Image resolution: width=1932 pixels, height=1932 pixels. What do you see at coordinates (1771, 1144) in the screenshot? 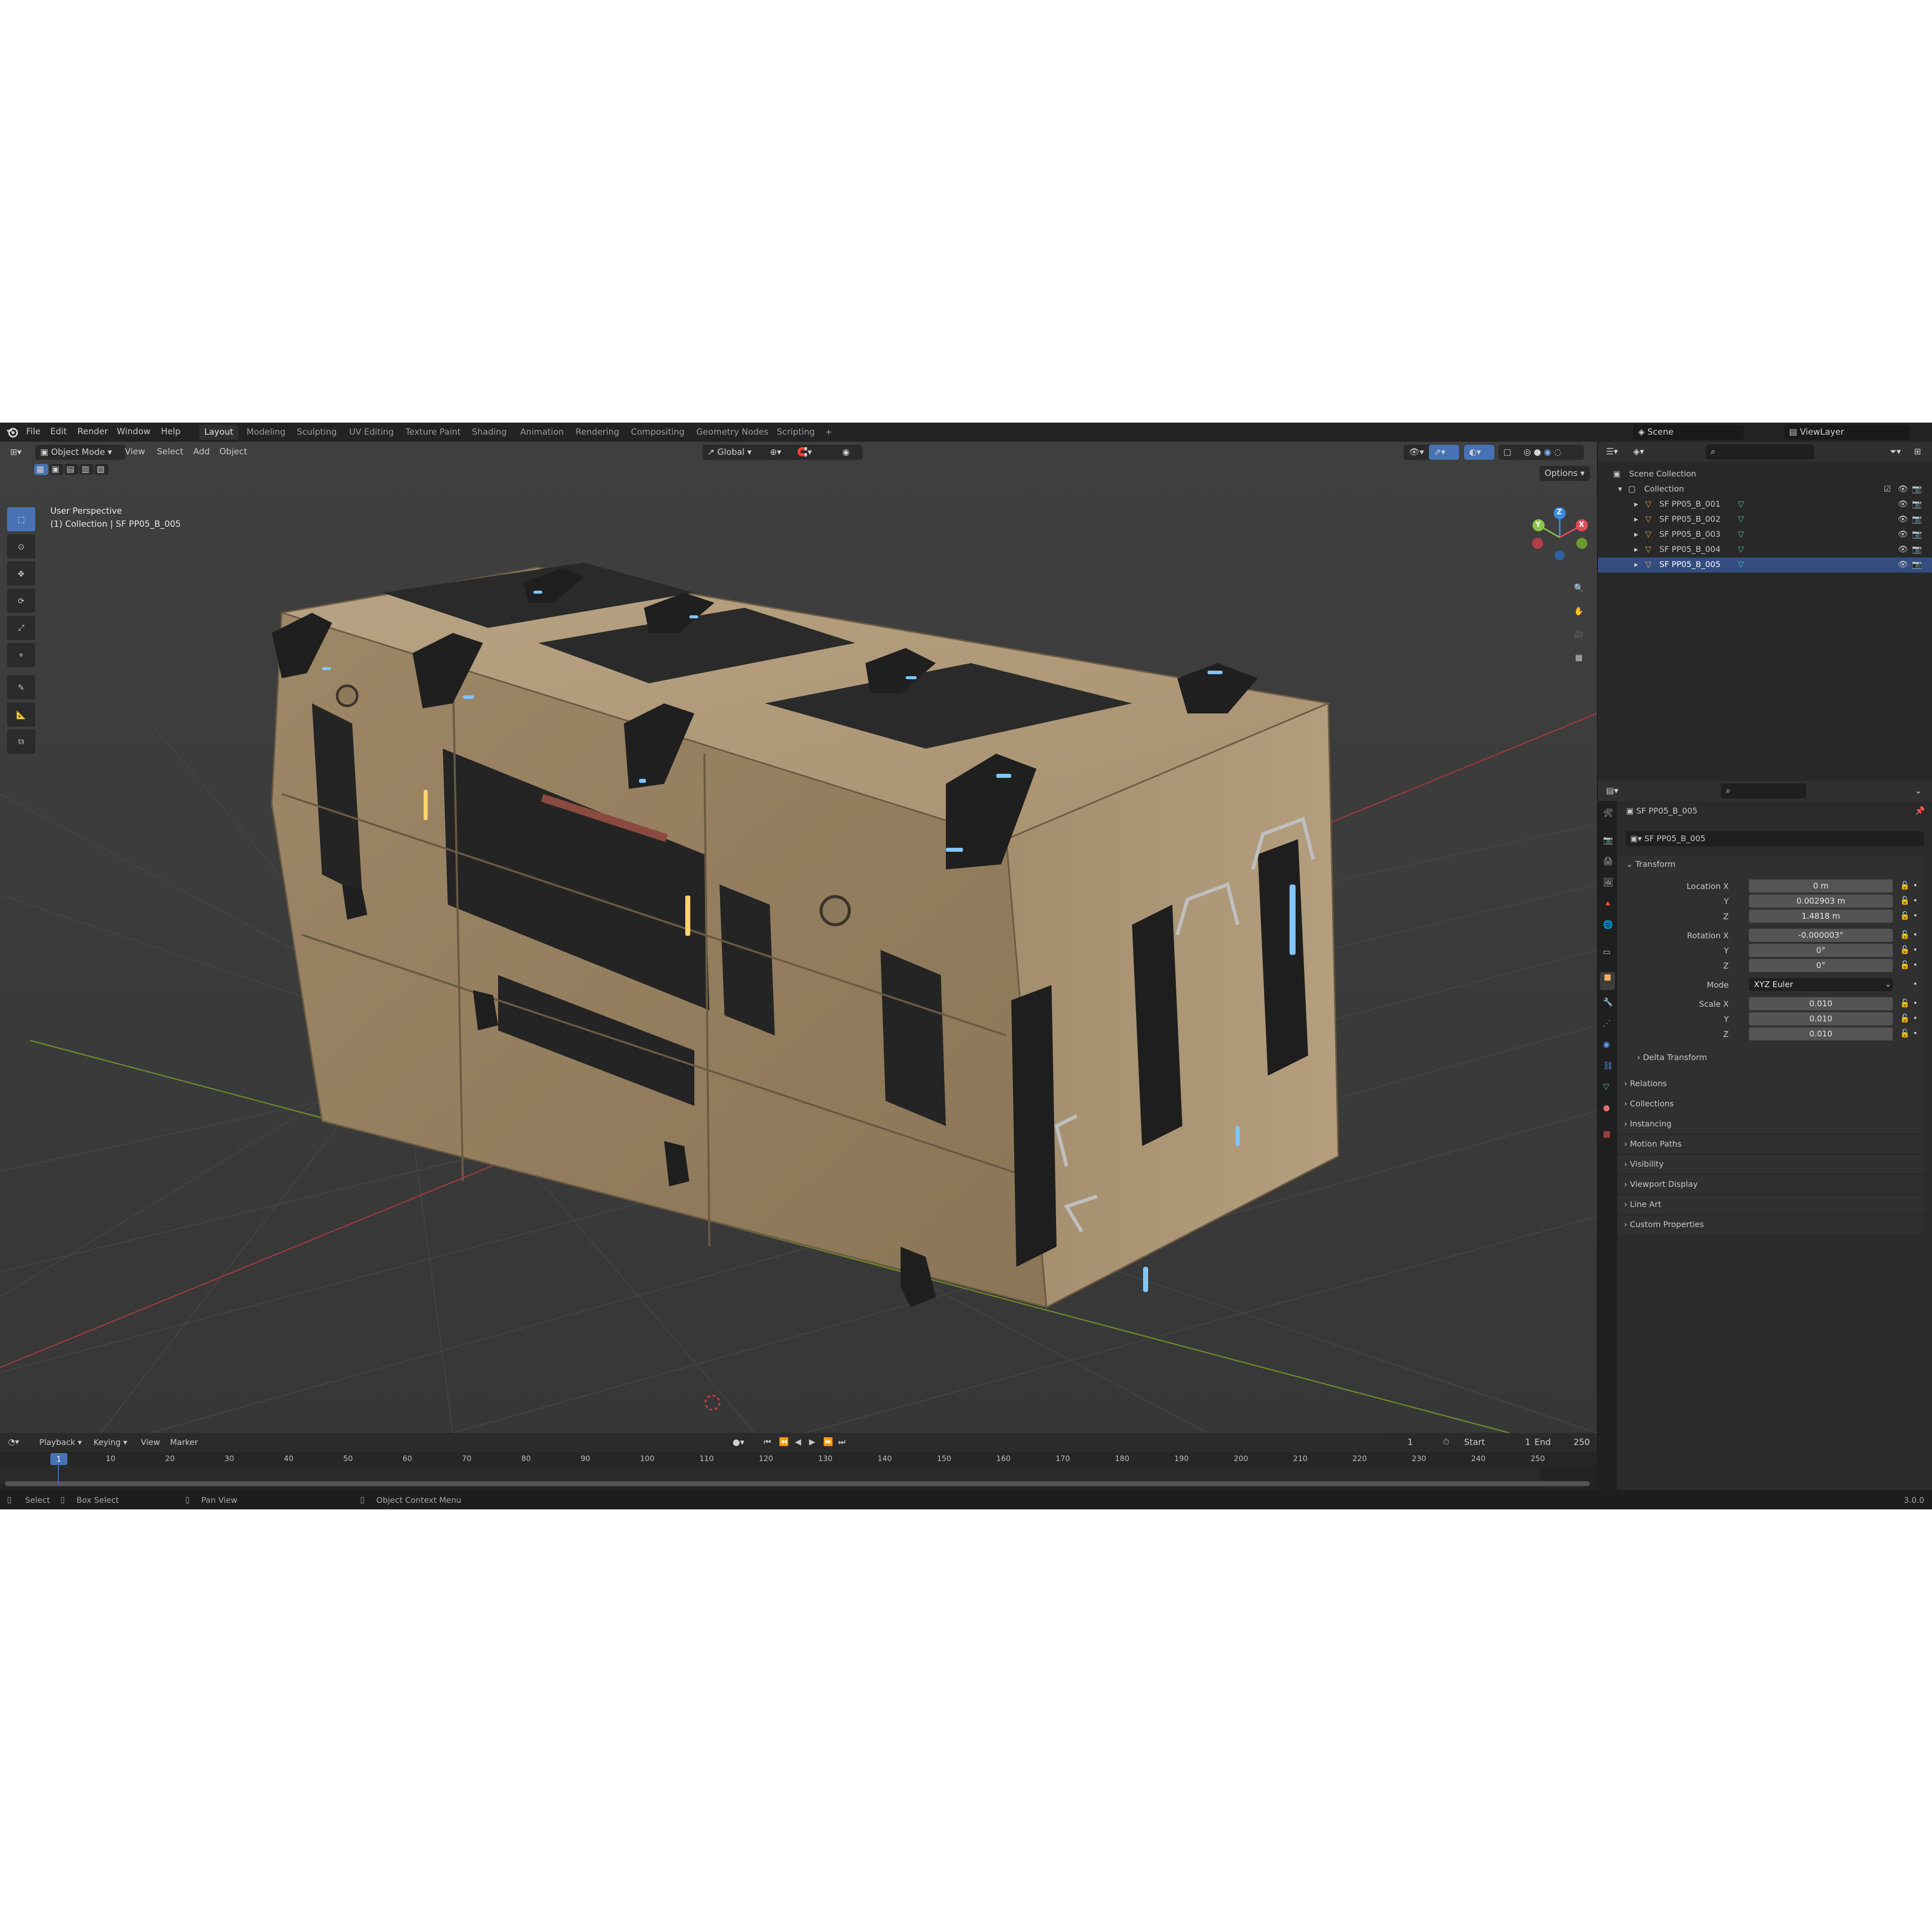
I see `panel-motion-paths: › Motion Paths` at bounding box center [1771, 1144].